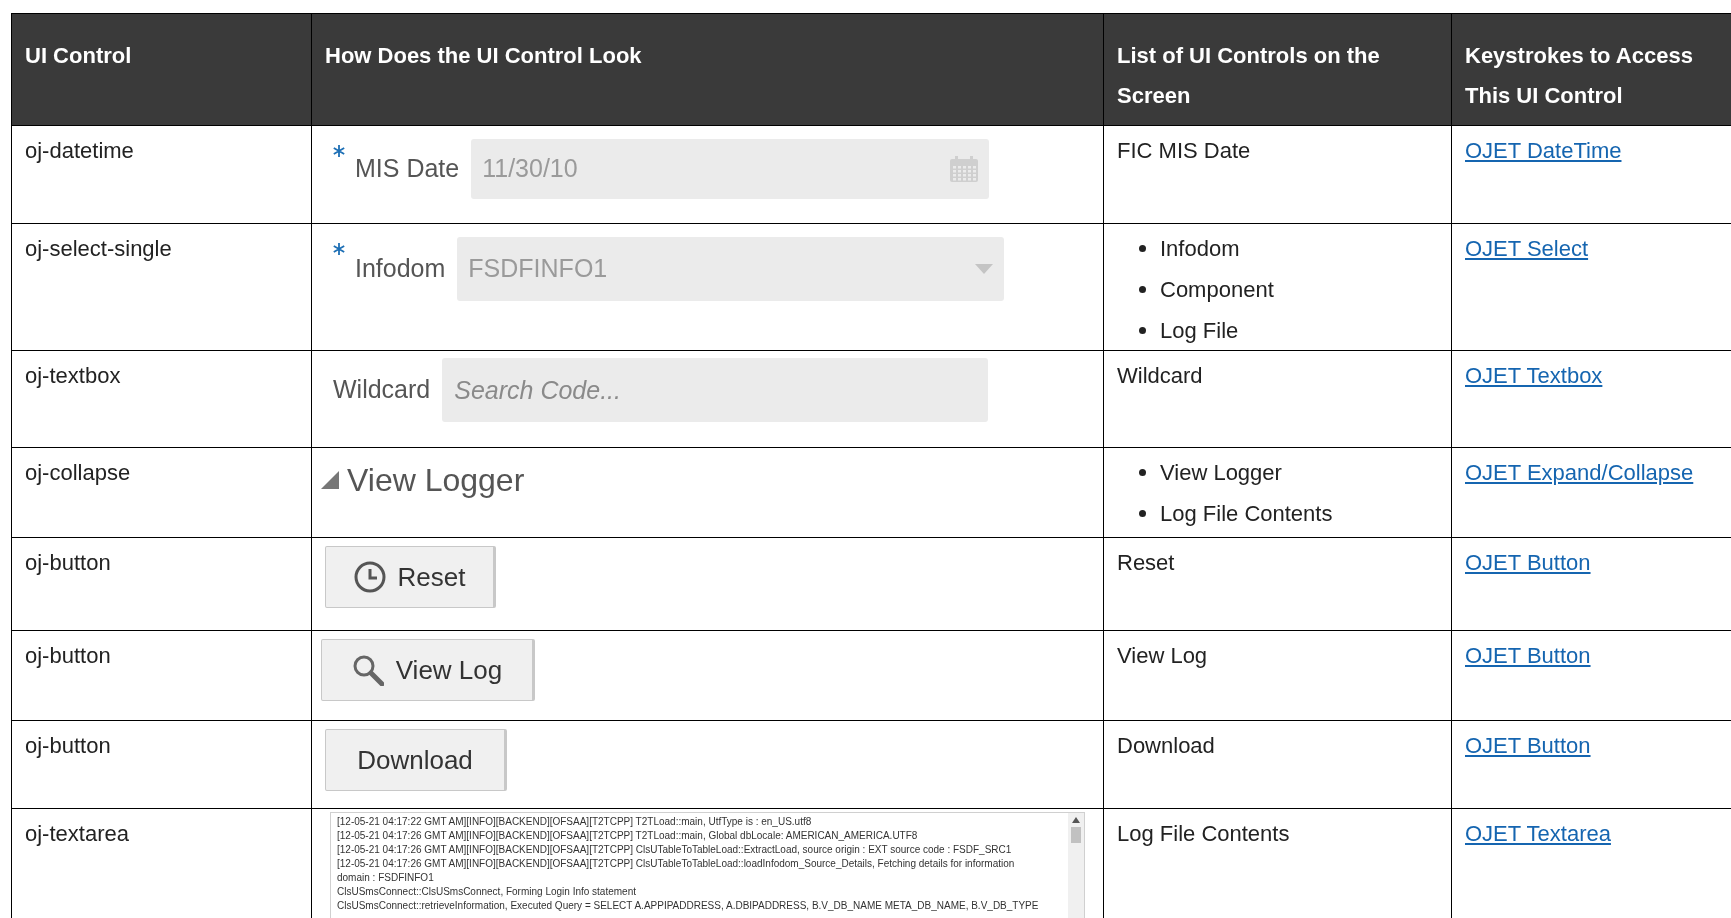  What do you see at coordinates (410, 577) in the screenshot?
I see `reset-button: Reset` at bounding box center [410, 577].